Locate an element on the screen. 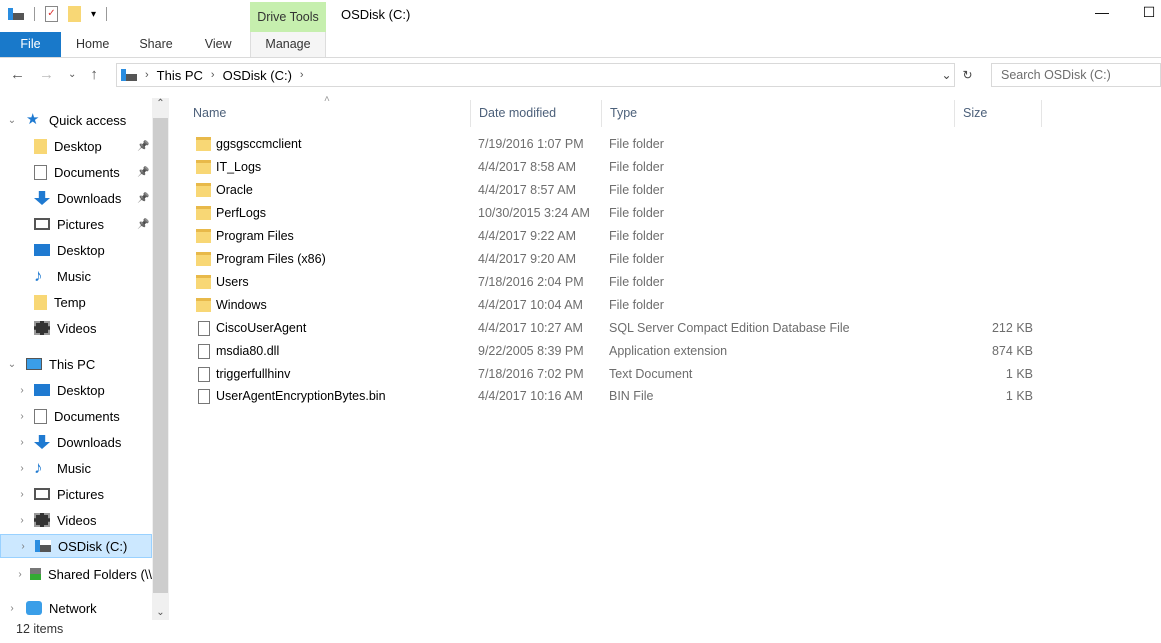 Image resolution: width=1161 pixels, height=643 pixels. forward-icon: → is located at coordinates (46, 74).